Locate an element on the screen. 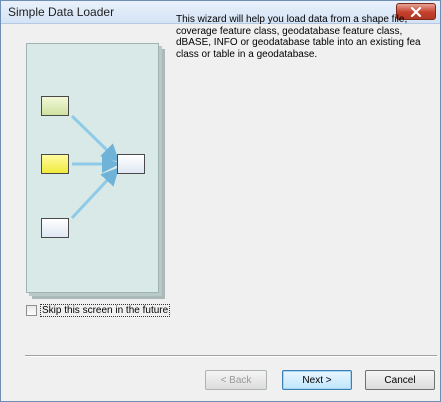  source-box-white is located at coordinates (55, 228).